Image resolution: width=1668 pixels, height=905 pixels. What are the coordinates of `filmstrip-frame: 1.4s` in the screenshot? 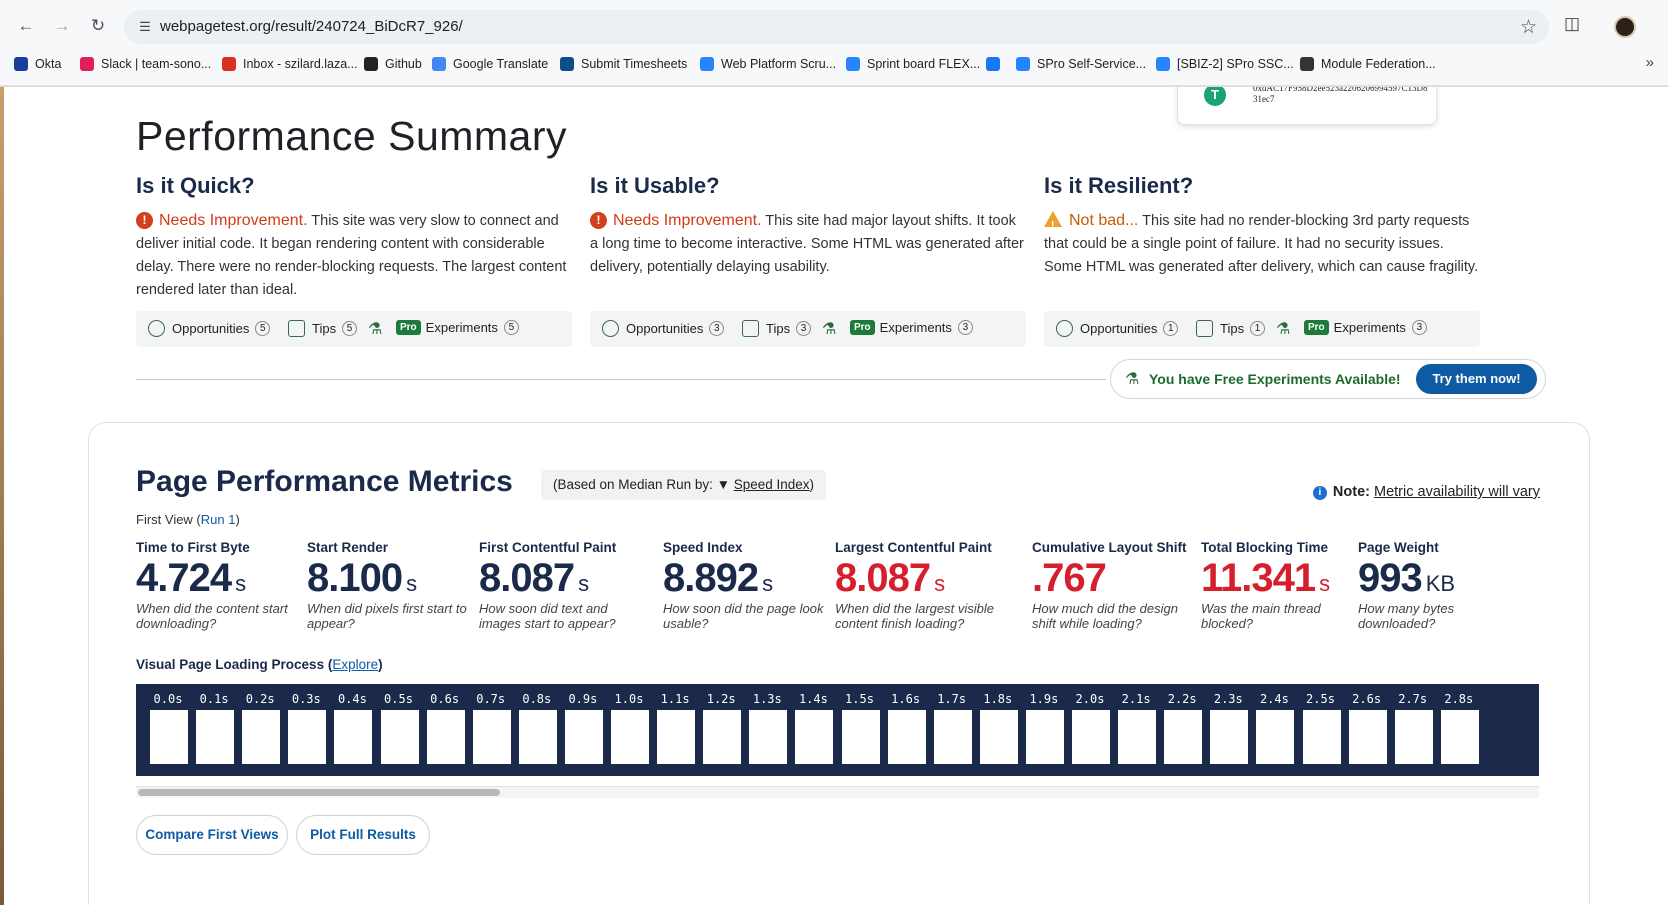 It's located at (813, 730).